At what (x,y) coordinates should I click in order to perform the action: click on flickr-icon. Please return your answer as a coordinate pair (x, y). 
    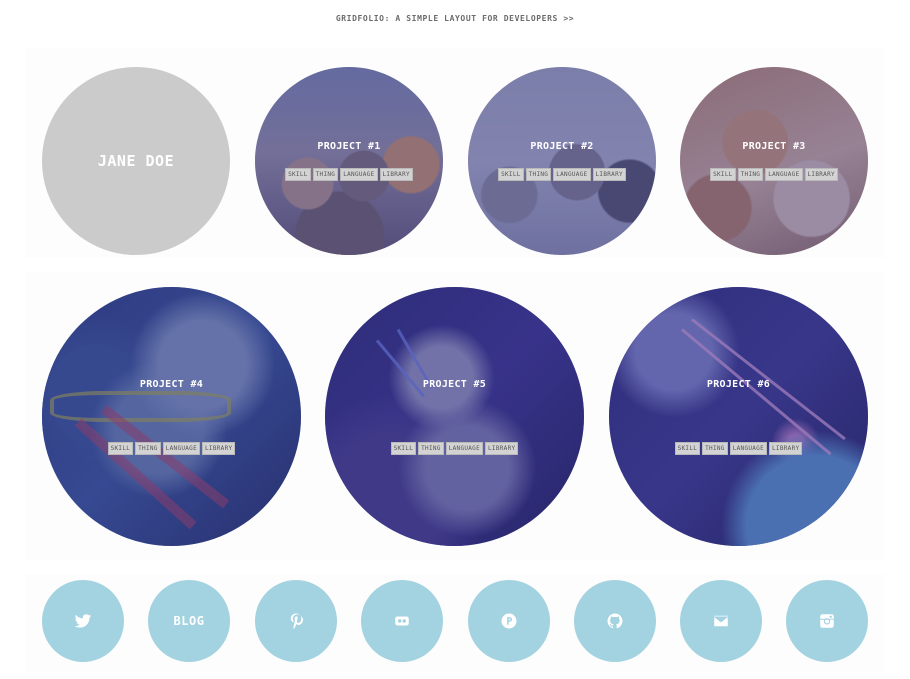
    Looking at the image, I should click on (402, 621).